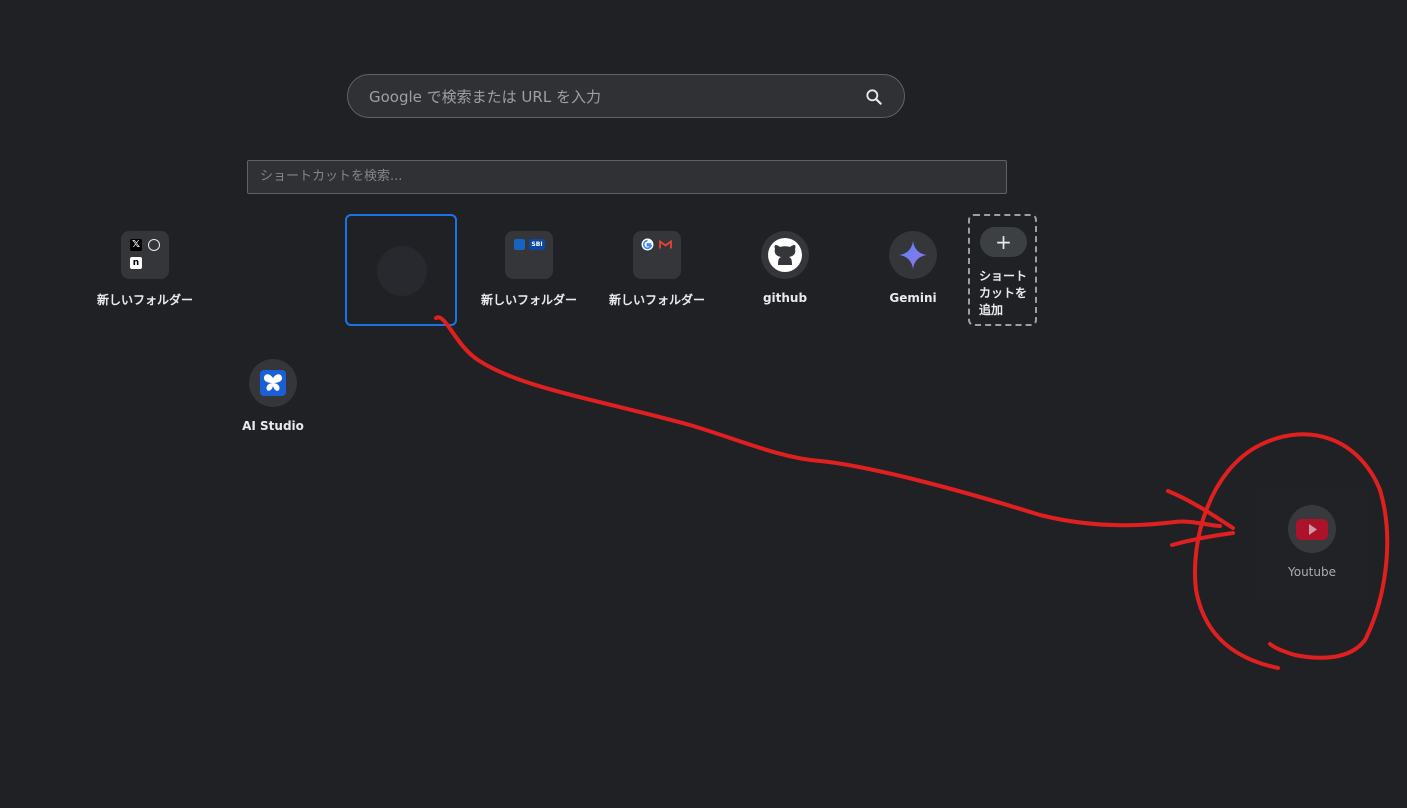 Image resolution: width=1407 pixels, height=808 pixels. Describe the element at coordinates (136, 245) in the screenshot. I see `x-logo-icon: 𝕏` at that location.